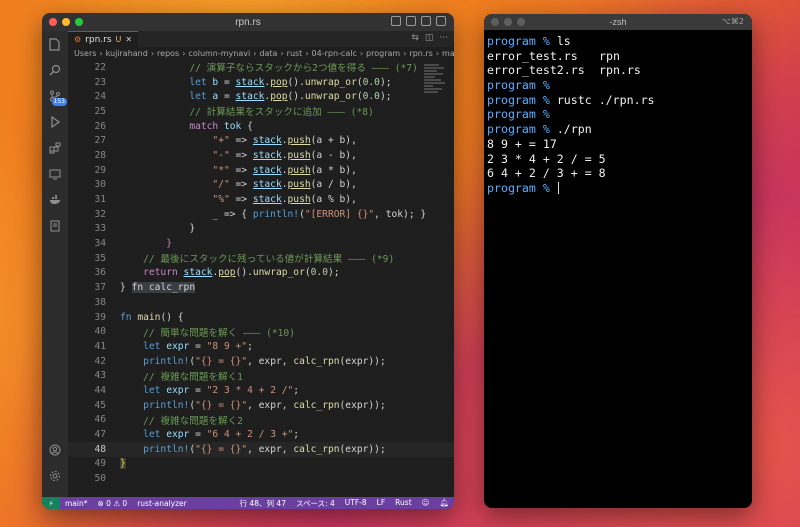 The width and height of the screenshot is (800, 527). Describe the element at coordinates (261, 111) in the screenshot. I see `code-line: 25 // 計算結果をスタックに追加 ——— (*8)` at that location.